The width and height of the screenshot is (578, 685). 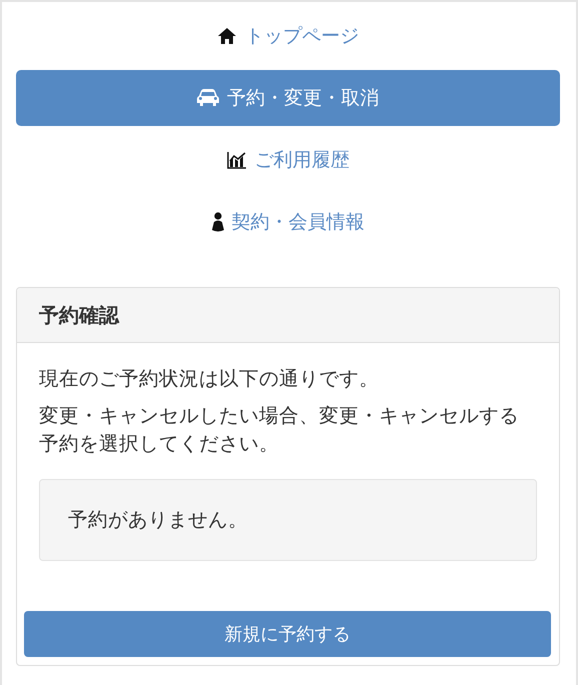 What do you see at coordinates (288, 315) in the screenshot?
I see `panel-title: 予約確認` at bounding box center [288, 315].